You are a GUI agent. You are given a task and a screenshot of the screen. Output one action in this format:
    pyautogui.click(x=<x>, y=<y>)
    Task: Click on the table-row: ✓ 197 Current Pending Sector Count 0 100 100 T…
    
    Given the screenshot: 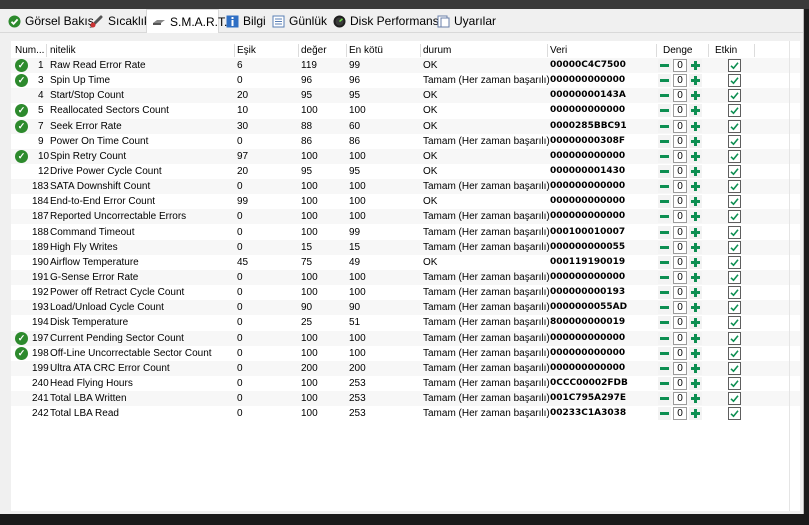 What is the action you would take?
    pyautogui.click(x=405, y=338)
    